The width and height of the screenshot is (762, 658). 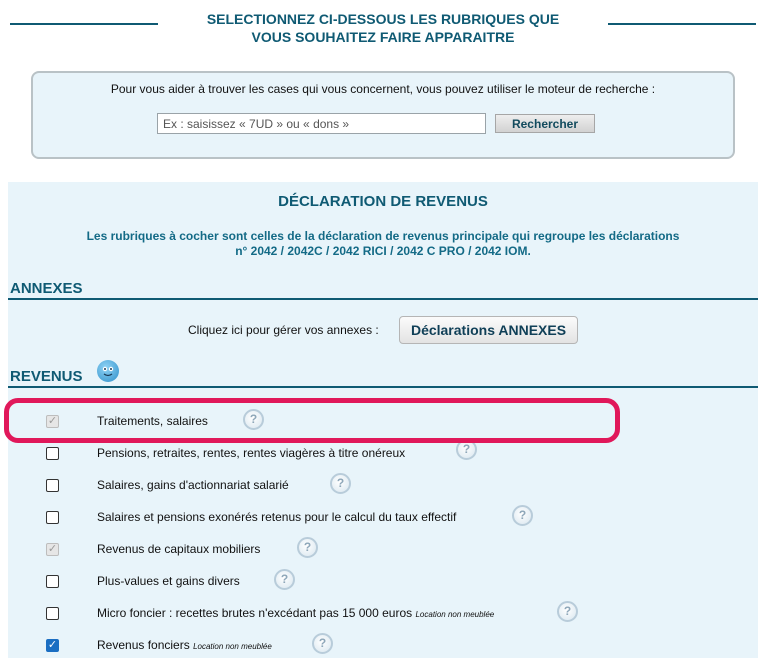 I want to click on annexes-rule, so click(x=383, y=299).